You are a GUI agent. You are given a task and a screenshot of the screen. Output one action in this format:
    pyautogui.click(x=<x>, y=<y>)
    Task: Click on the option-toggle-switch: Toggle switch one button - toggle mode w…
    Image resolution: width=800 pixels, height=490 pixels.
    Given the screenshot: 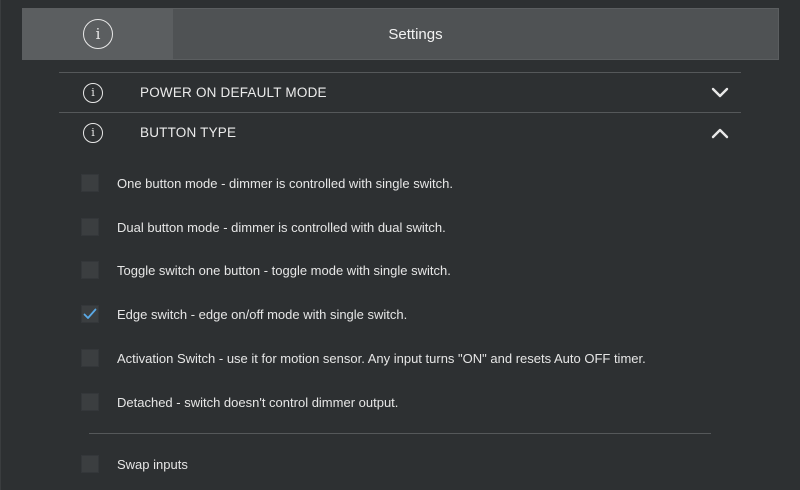 What is the action you would take?
    pyautogui.click(x=266, y=270)
    